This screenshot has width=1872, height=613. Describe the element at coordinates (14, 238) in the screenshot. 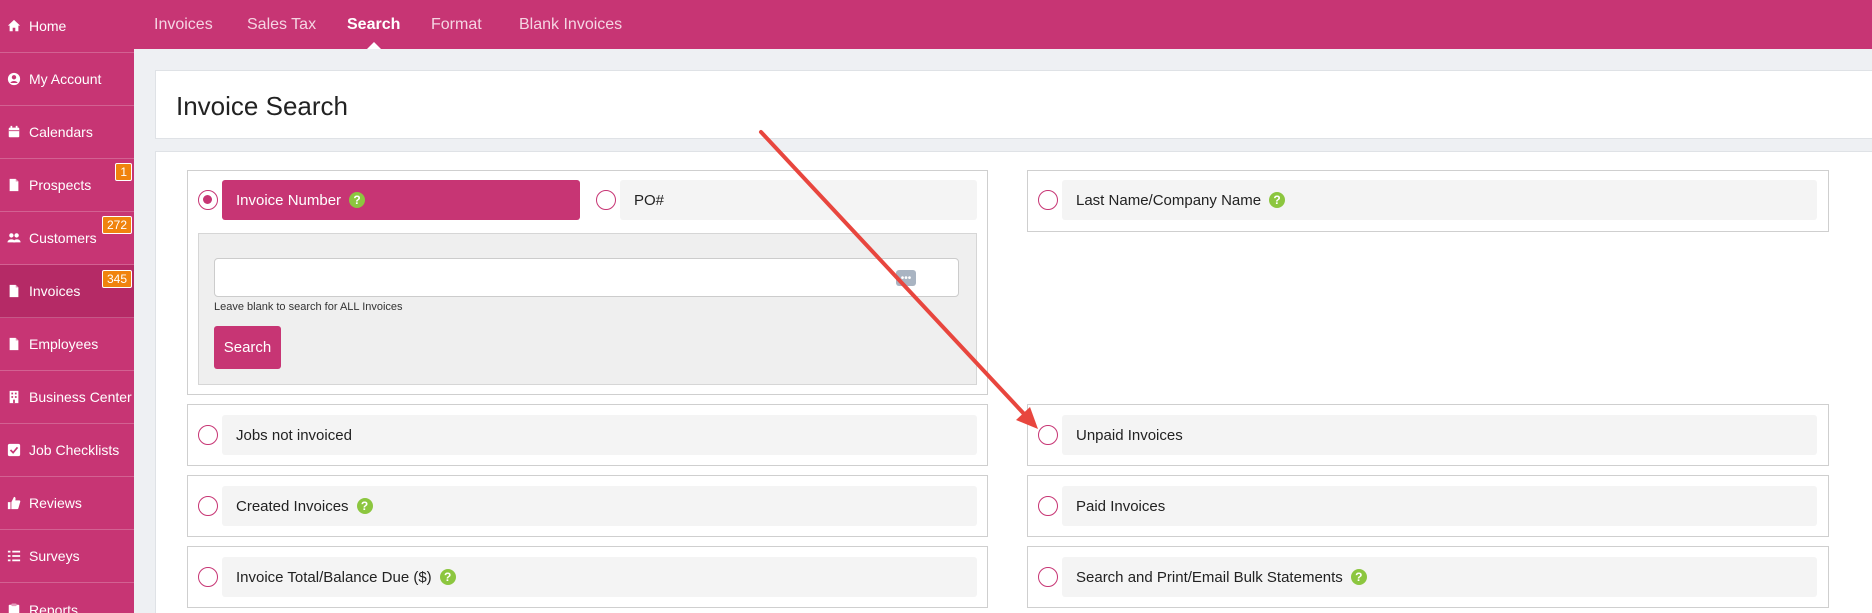

I see `users-icon` at that location.